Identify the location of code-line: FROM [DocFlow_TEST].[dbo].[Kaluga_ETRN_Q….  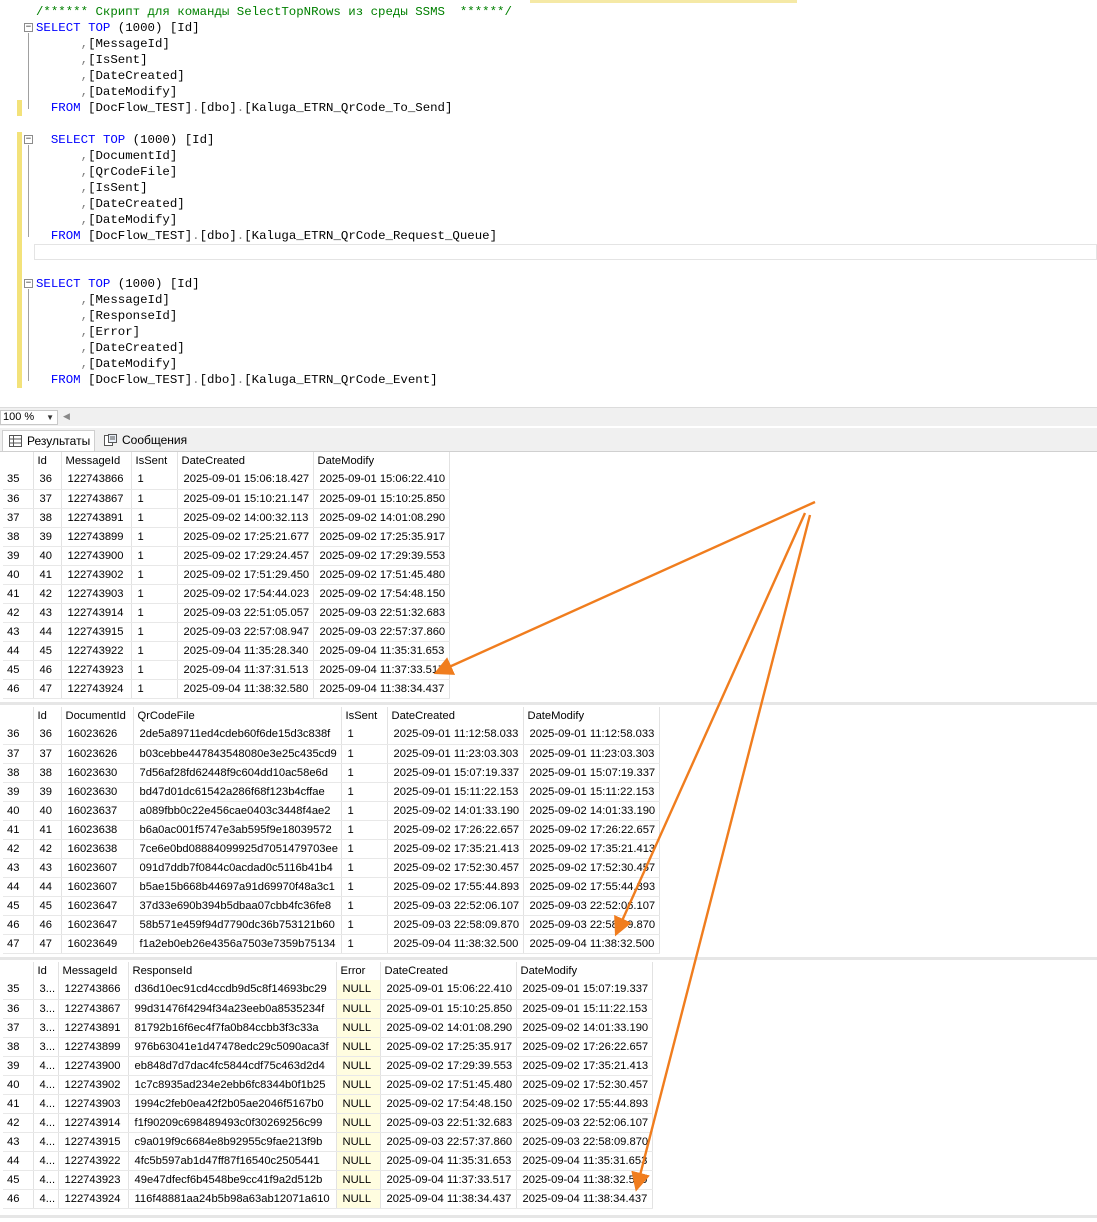
(266, 236).